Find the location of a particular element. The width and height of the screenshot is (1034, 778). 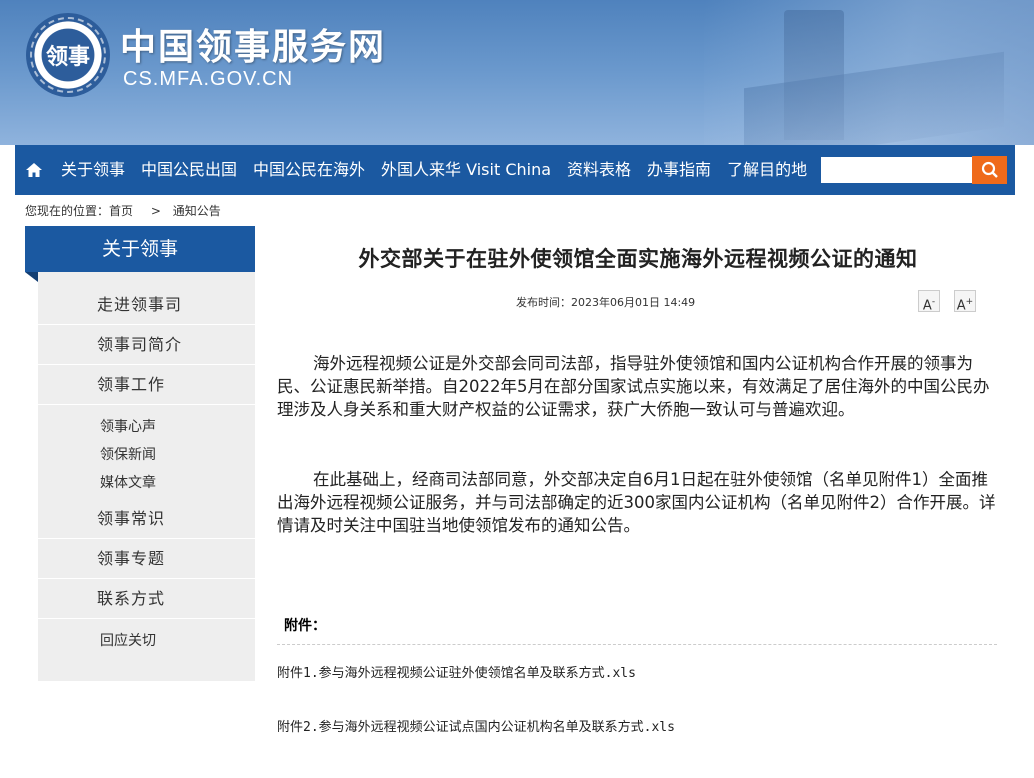

breadcrumb-prefix: 您现在的位置： is located at coordinates (67, 211).